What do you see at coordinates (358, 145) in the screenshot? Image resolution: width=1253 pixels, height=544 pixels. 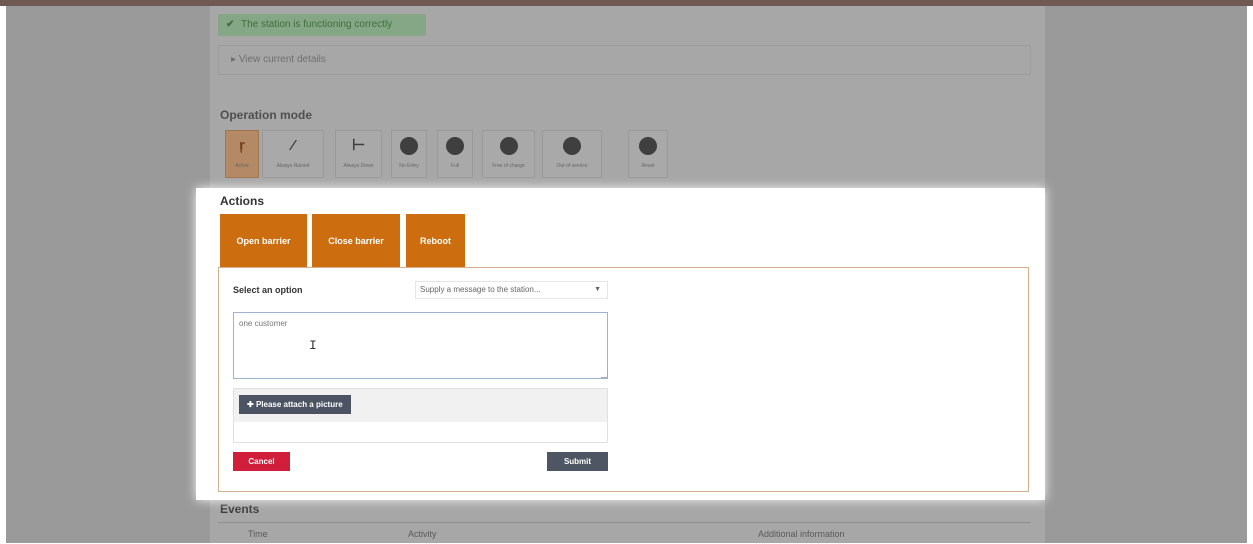 I see `barrier-down-icon: ⊢` at bounding box center [358, 145].